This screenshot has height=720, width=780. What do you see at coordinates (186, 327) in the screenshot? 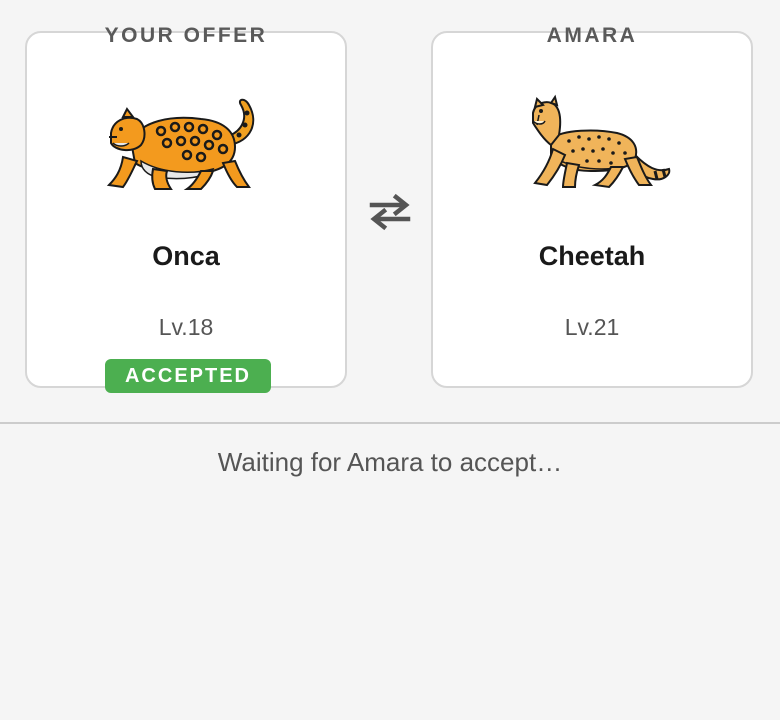
I see `offer-creature-level: Lv.18` at bounding box center [186, 327].